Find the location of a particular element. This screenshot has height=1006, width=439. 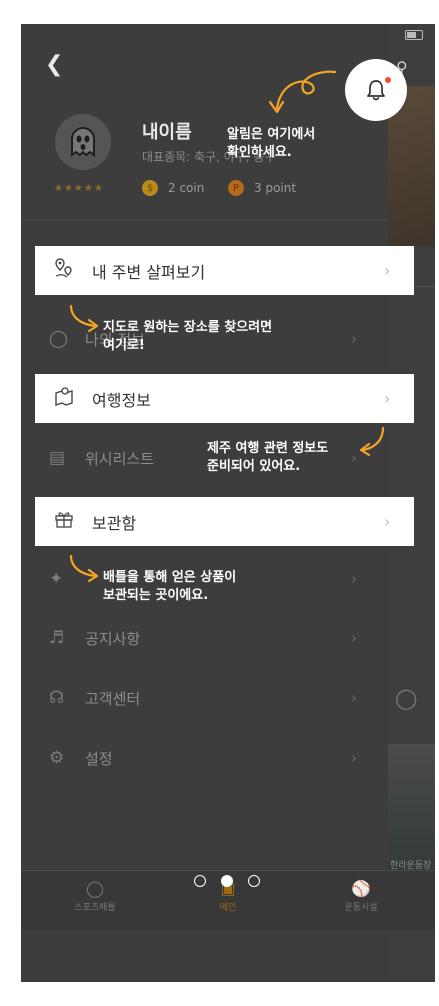

menu-item-label: 위시리스트 is located at coordinates (120, 458).